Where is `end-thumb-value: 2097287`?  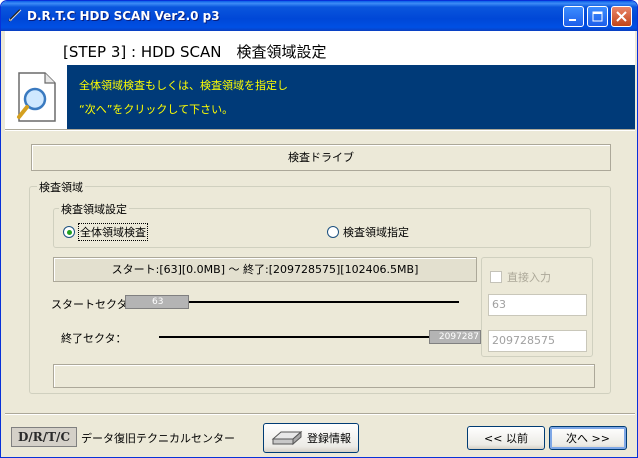 end-thumb-value: 2097287 is located at coordinates (458, 337).